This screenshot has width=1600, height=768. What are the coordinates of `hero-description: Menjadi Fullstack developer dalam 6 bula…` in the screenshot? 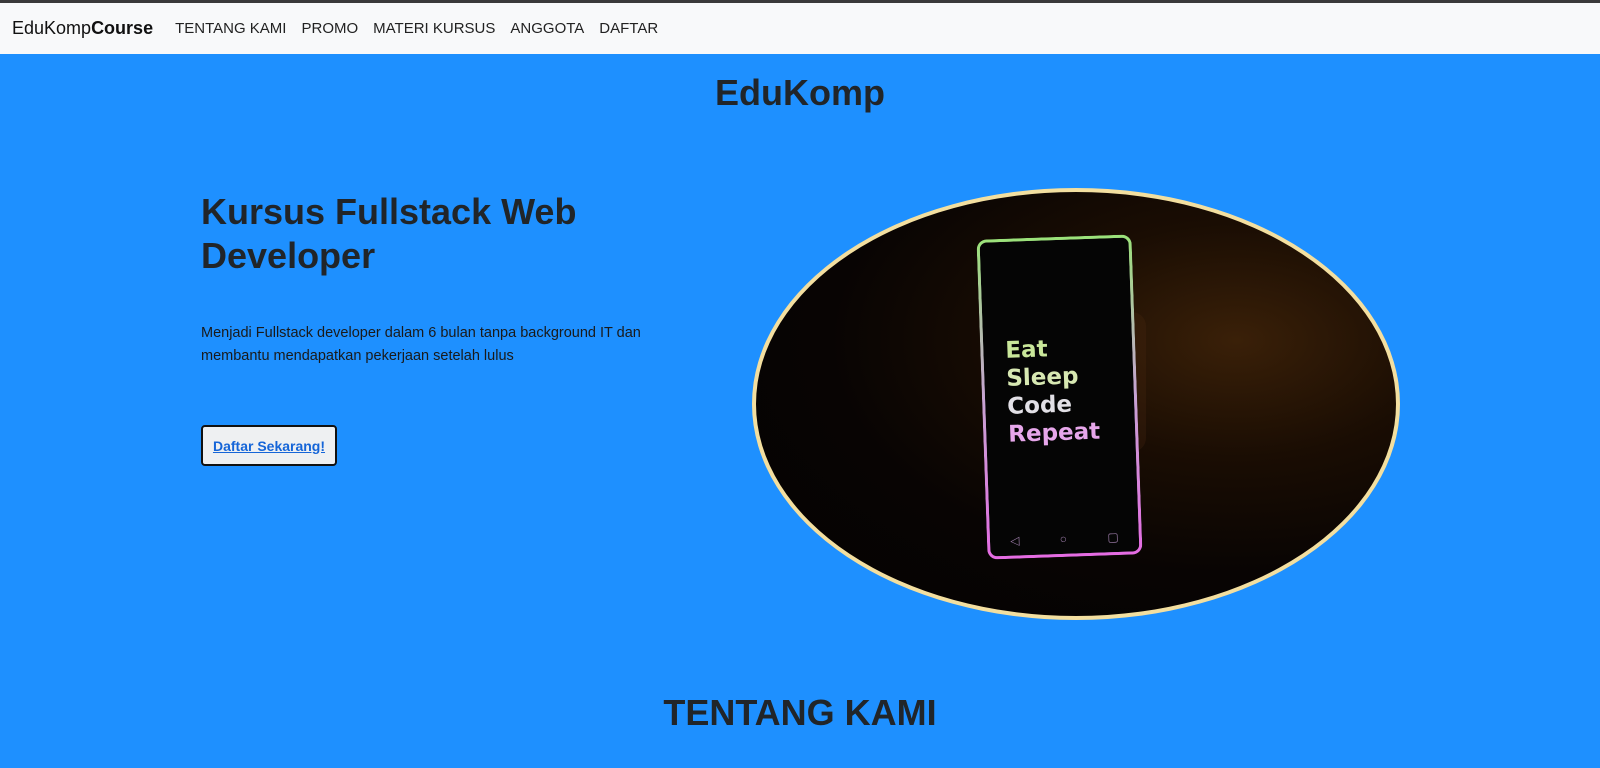 It's located at (421, 344).